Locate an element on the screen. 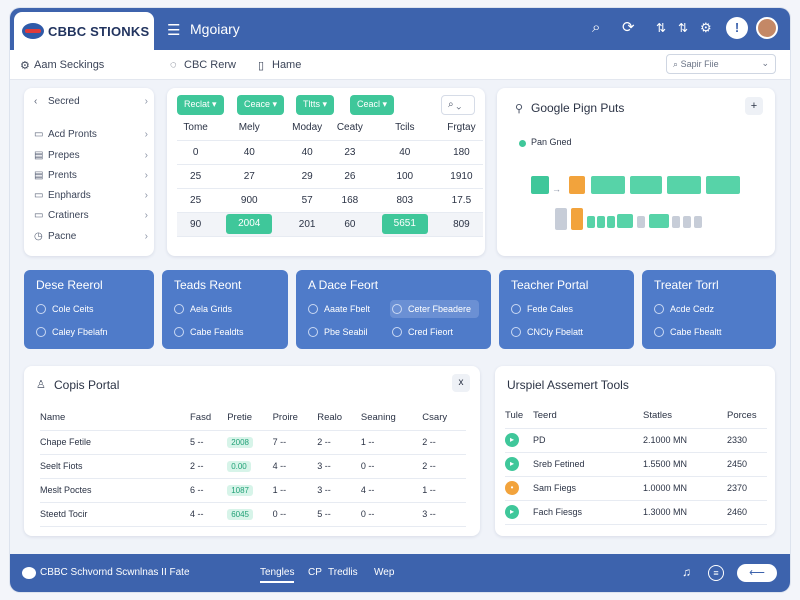  sidebar-item-prepes: ▤ Prepes › is located at coordinates (91, 155).